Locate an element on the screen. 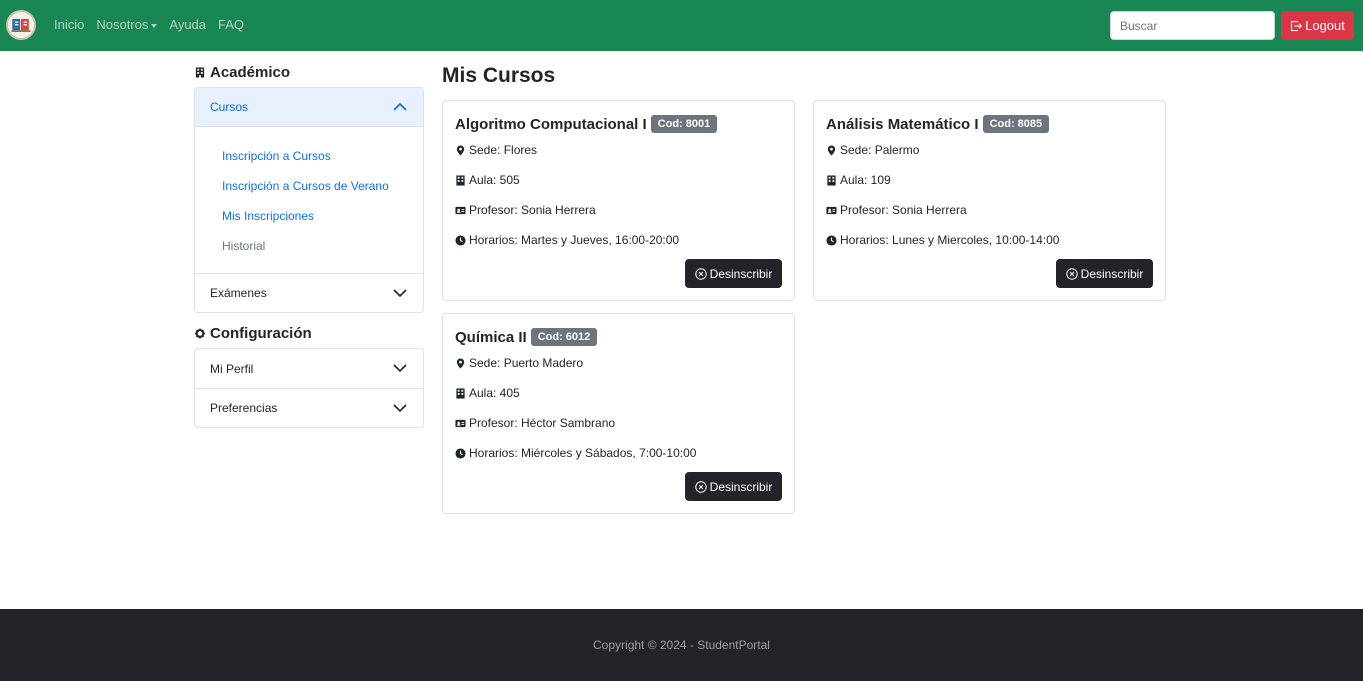 This screenshot has height=681, width=1363. accordion-header-preferencias: Preferencias is located at coordinates (309, 407).